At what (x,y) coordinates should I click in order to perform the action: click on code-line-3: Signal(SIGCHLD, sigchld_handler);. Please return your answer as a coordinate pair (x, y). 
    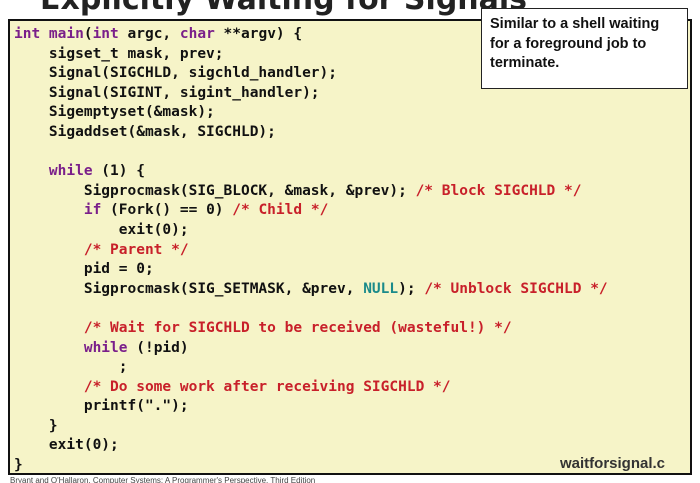
    Looking at the image, I should click on (176, 73).